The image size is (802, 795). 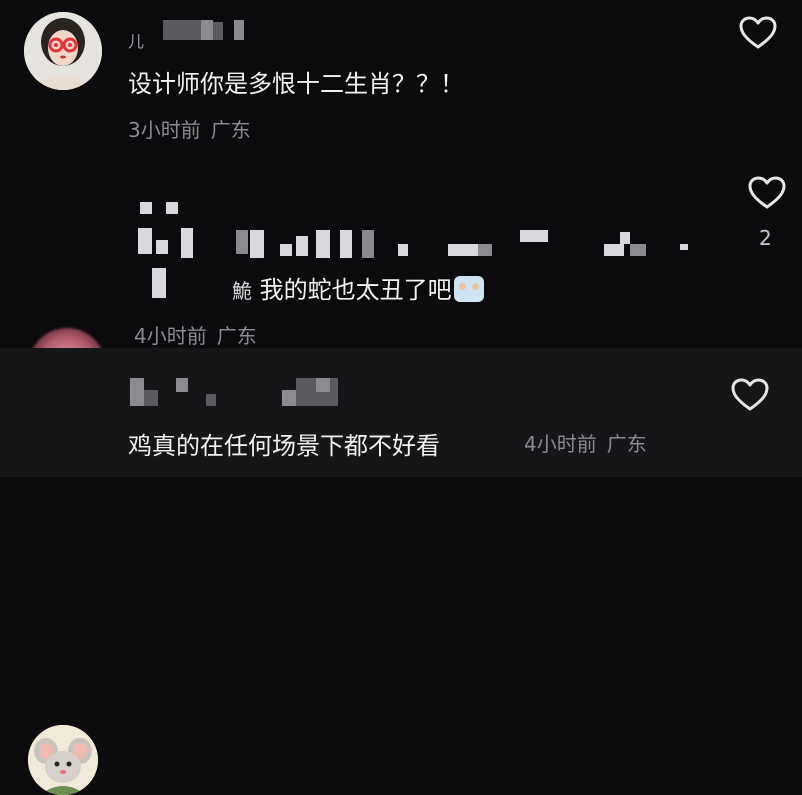 I want to click on comment-text-prefix: 鮠, so click(x=242, y=291).